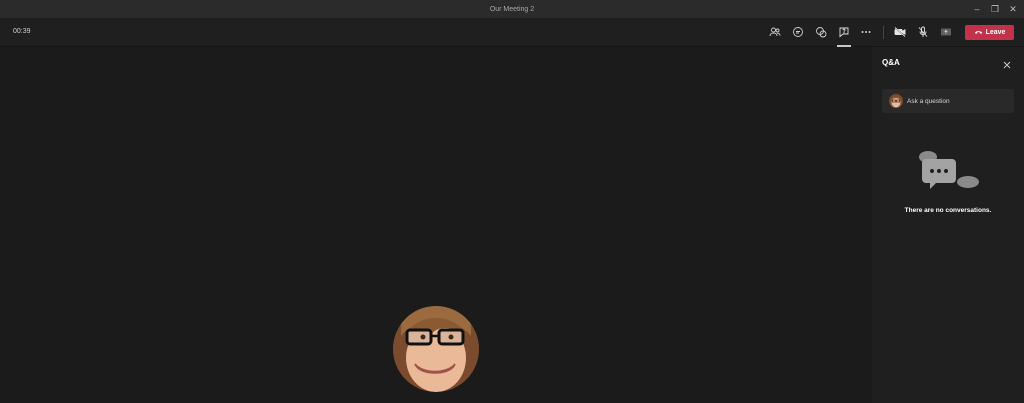  I want to click on panel-title: Q&A, so click(891, 62).